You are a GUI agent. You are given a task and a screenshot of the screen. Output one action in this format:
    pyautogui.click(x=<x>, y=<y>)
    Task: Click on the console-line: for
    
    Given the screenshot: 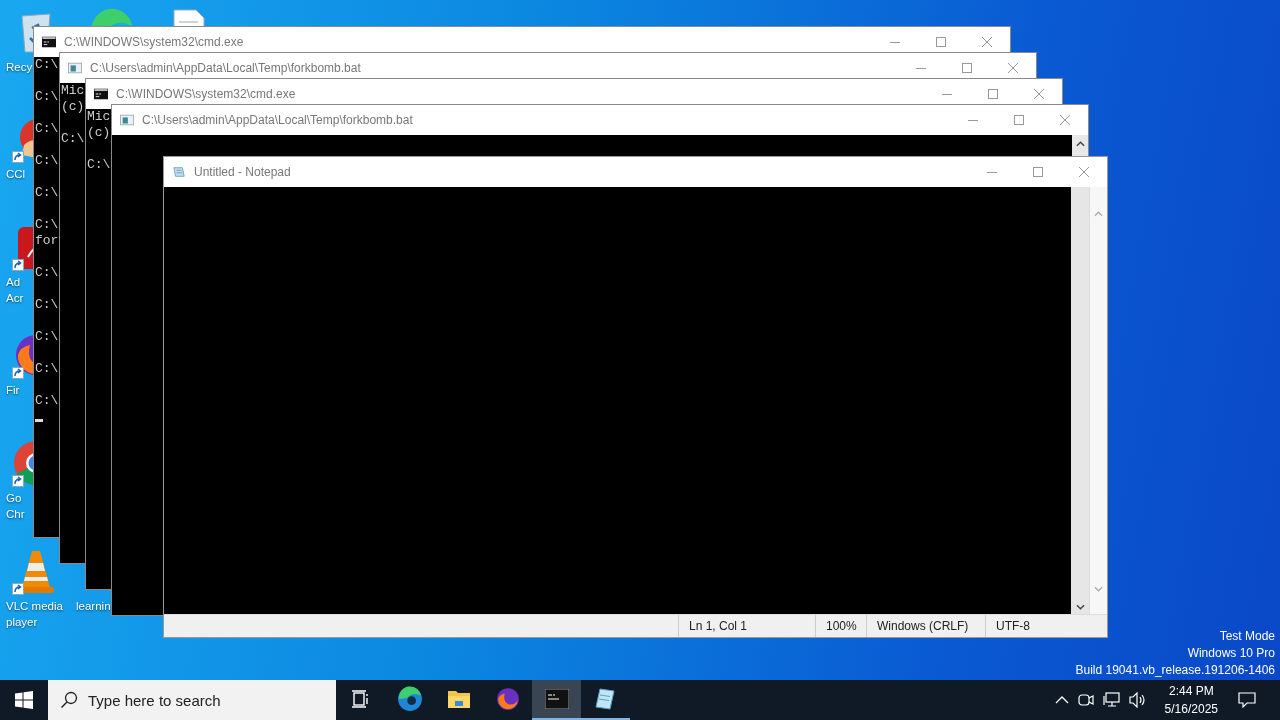 What is the action you would take?
    pyautogui.click(x=47, y=241)
    